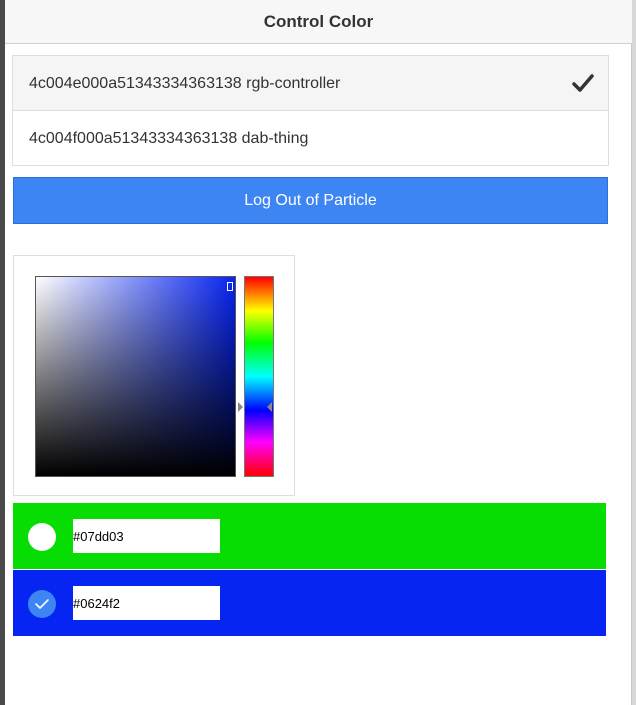 This screenshot has height=705, width=636. Describe the element at coordinates (631, 374) in the screenshot. I see `window-divider` at that location.